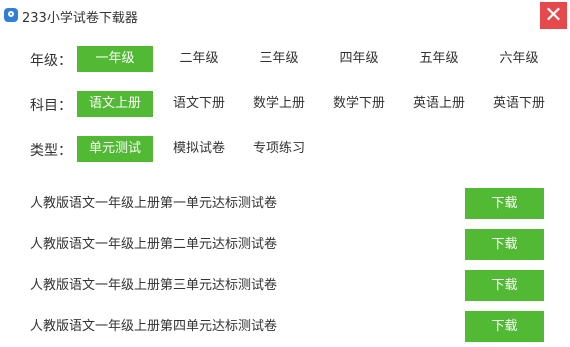 The image size is (570, 347). I want to click on subject-filter-row: 科目： 语文上册 语文下册 数学上册 数学下册 英语上册 英语下册, so click(285, 104).